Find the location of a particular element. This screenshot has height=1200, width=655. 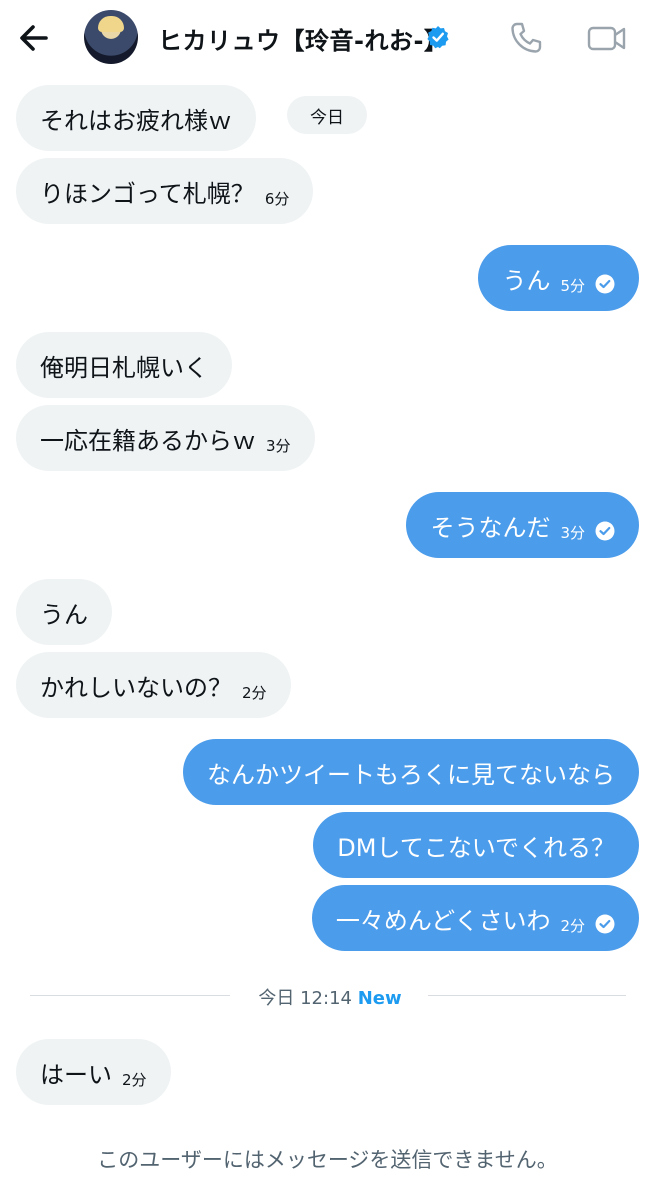

new-messages-divider: 今日 12:14 New is located at coordinates (330, 997).